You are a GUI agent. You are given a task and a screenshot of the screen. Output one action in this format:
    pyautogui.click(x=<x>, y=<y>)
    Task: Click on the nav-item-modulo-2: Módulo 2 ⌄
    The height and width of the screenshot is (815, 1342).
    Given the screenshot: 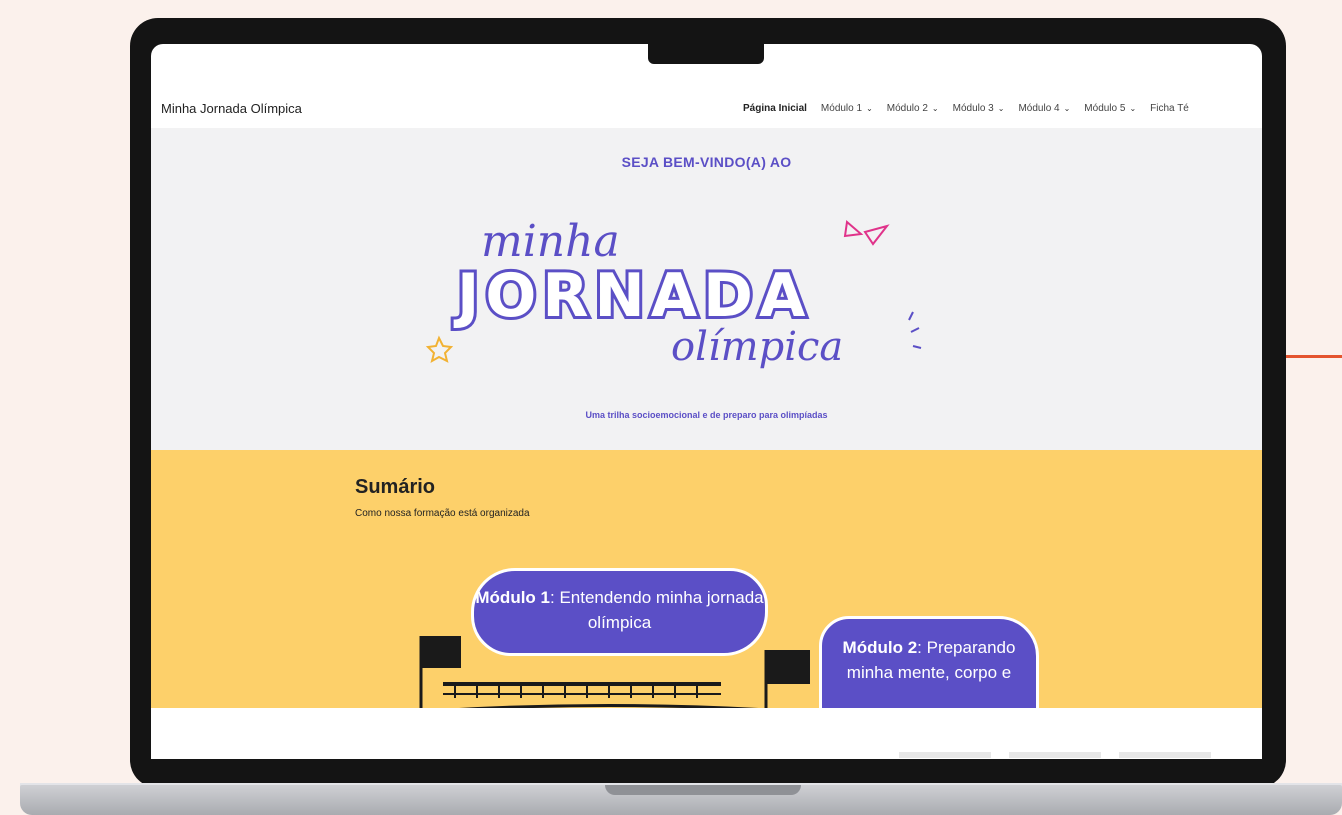 What is the action you would take?
    pyautogui.click(x=913, y=108)
    